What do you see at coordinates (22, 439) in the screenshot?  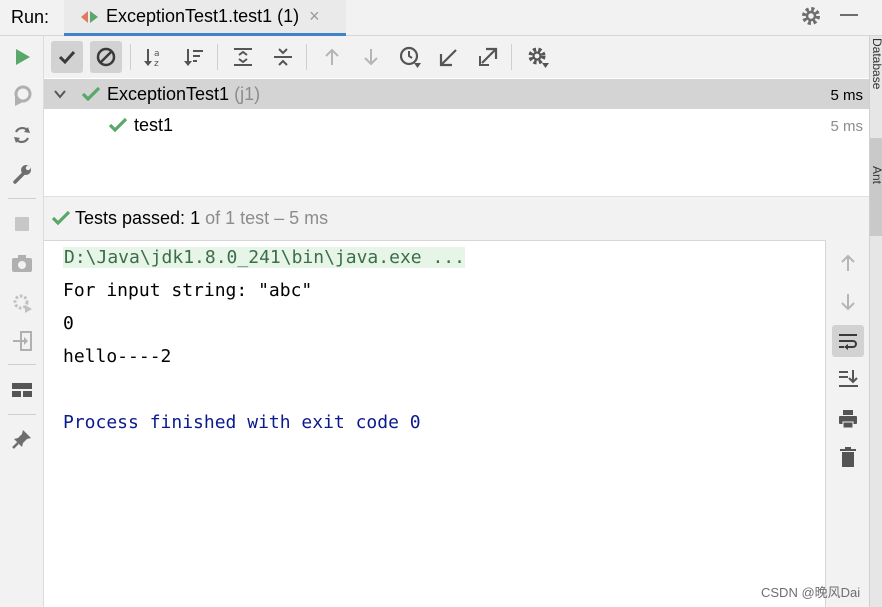 I see `pin-icon` at bounding box center [22, 439].